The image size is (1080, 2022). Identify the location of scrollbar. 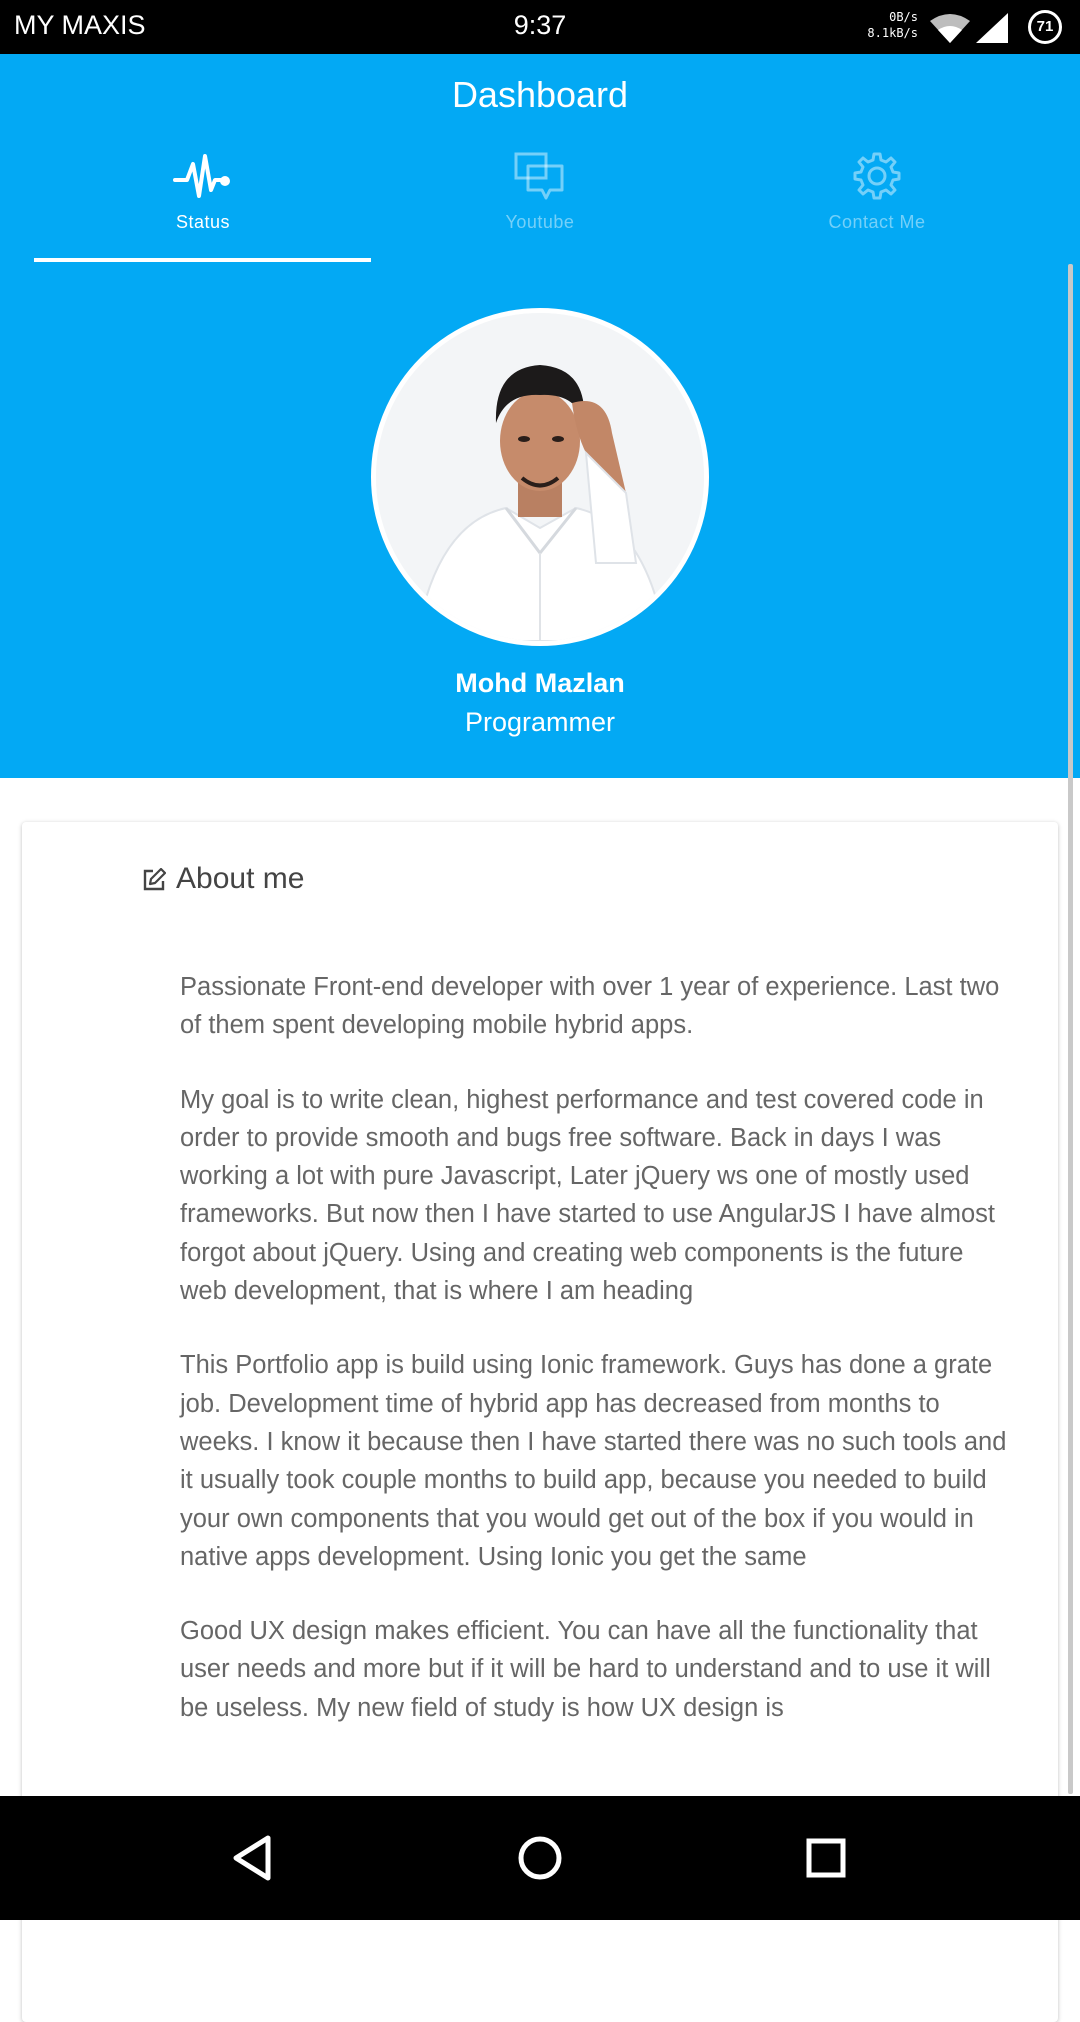
(1070, 1029).